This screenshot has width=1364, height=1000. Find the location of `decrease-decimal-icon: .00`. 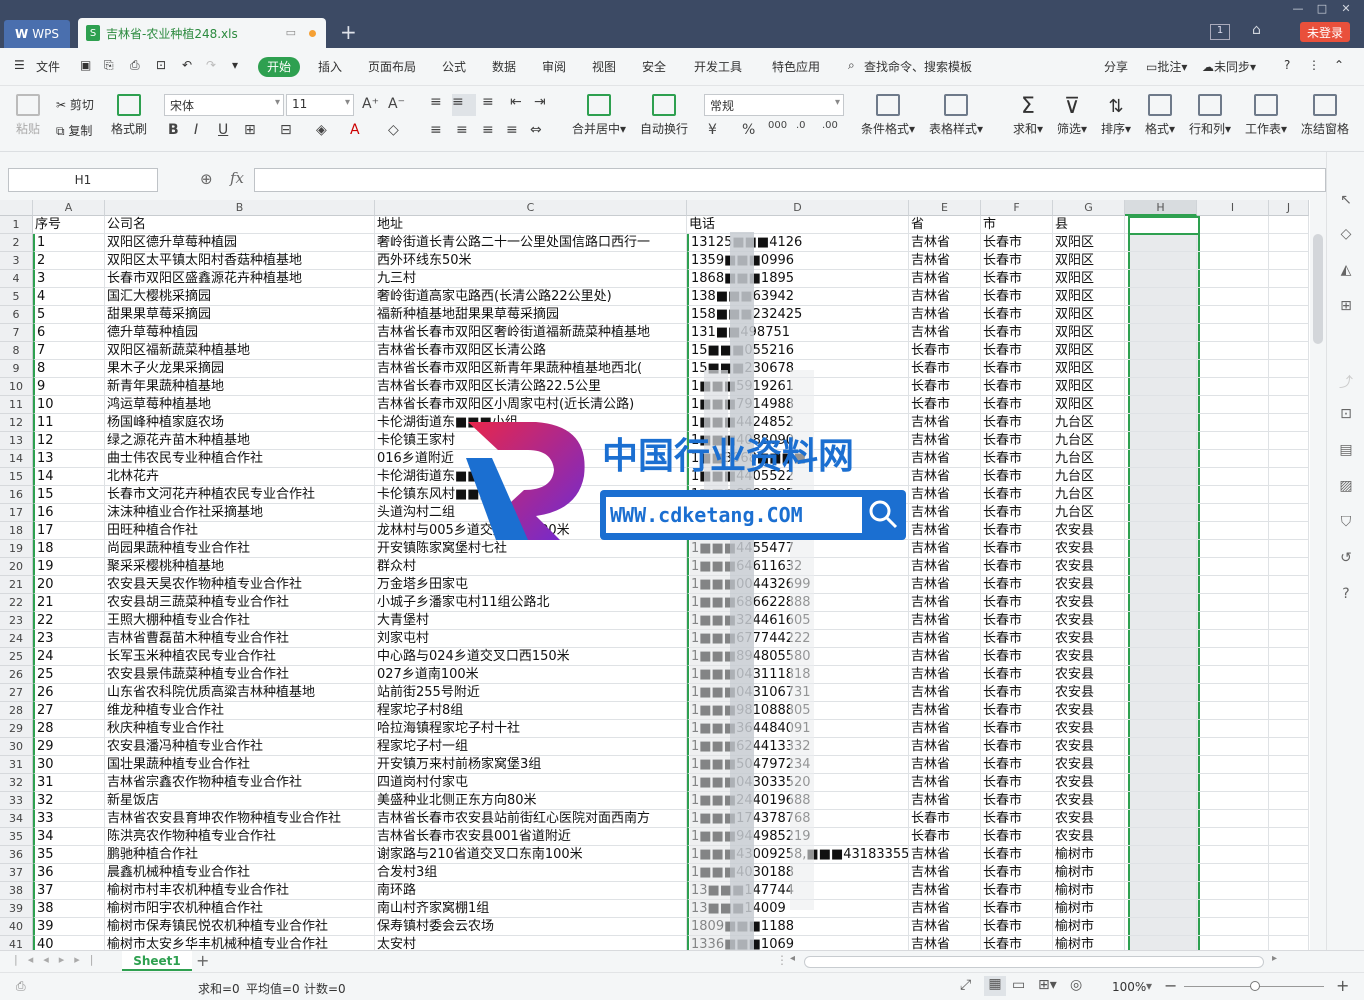

decrease-decimal-icon: .00 is located at coordinates (830, 125).